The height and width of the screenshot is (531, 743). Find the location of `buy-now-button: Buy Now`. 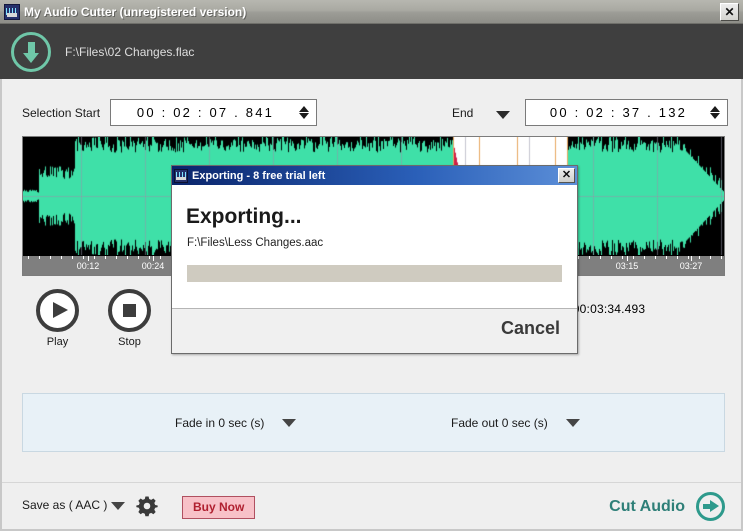

buy-now-button: Buy Now is located at coordinates (219, 507).